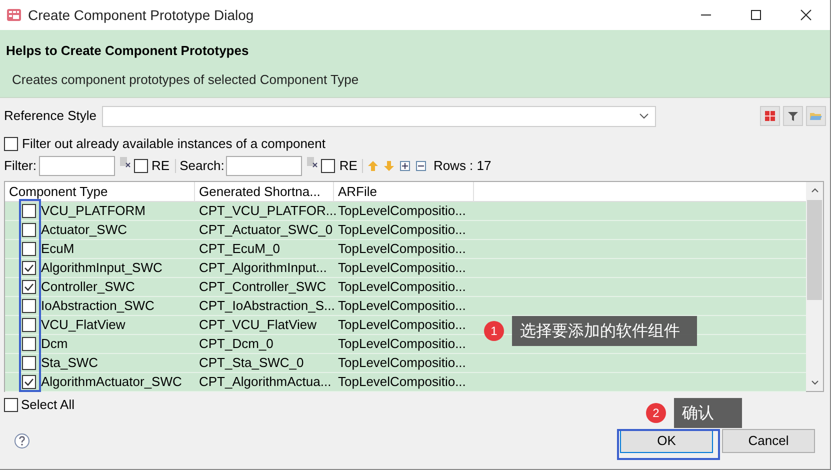  I want to click on table-cell-text: VCU_PLATFORM, so click(93, 211).